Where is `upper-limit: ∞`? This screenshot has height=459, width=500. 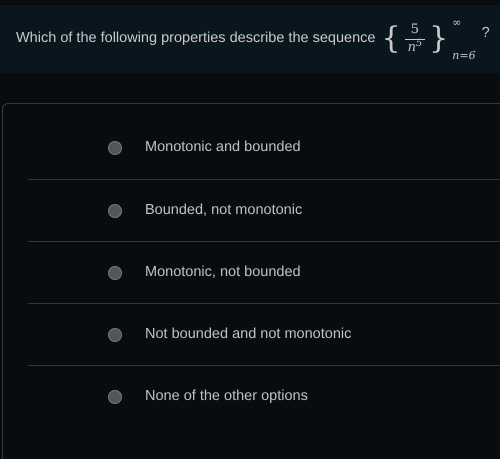 upper-limit: ∞ is located at coordinates (457, 22).